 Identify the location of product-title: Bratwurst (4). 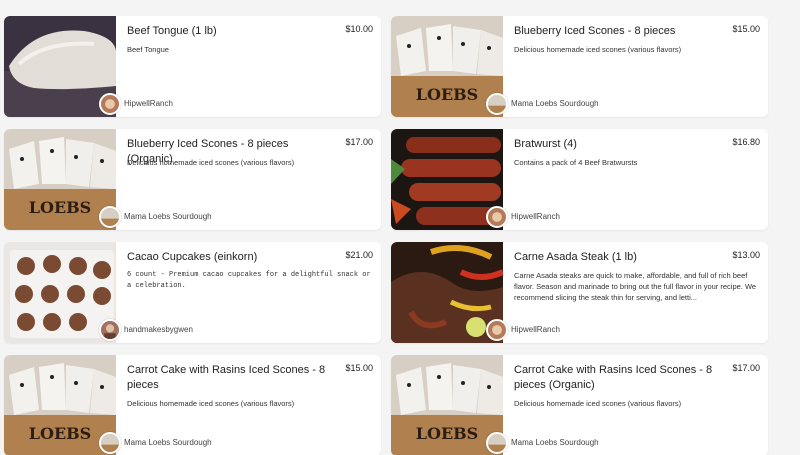
(614, 144).